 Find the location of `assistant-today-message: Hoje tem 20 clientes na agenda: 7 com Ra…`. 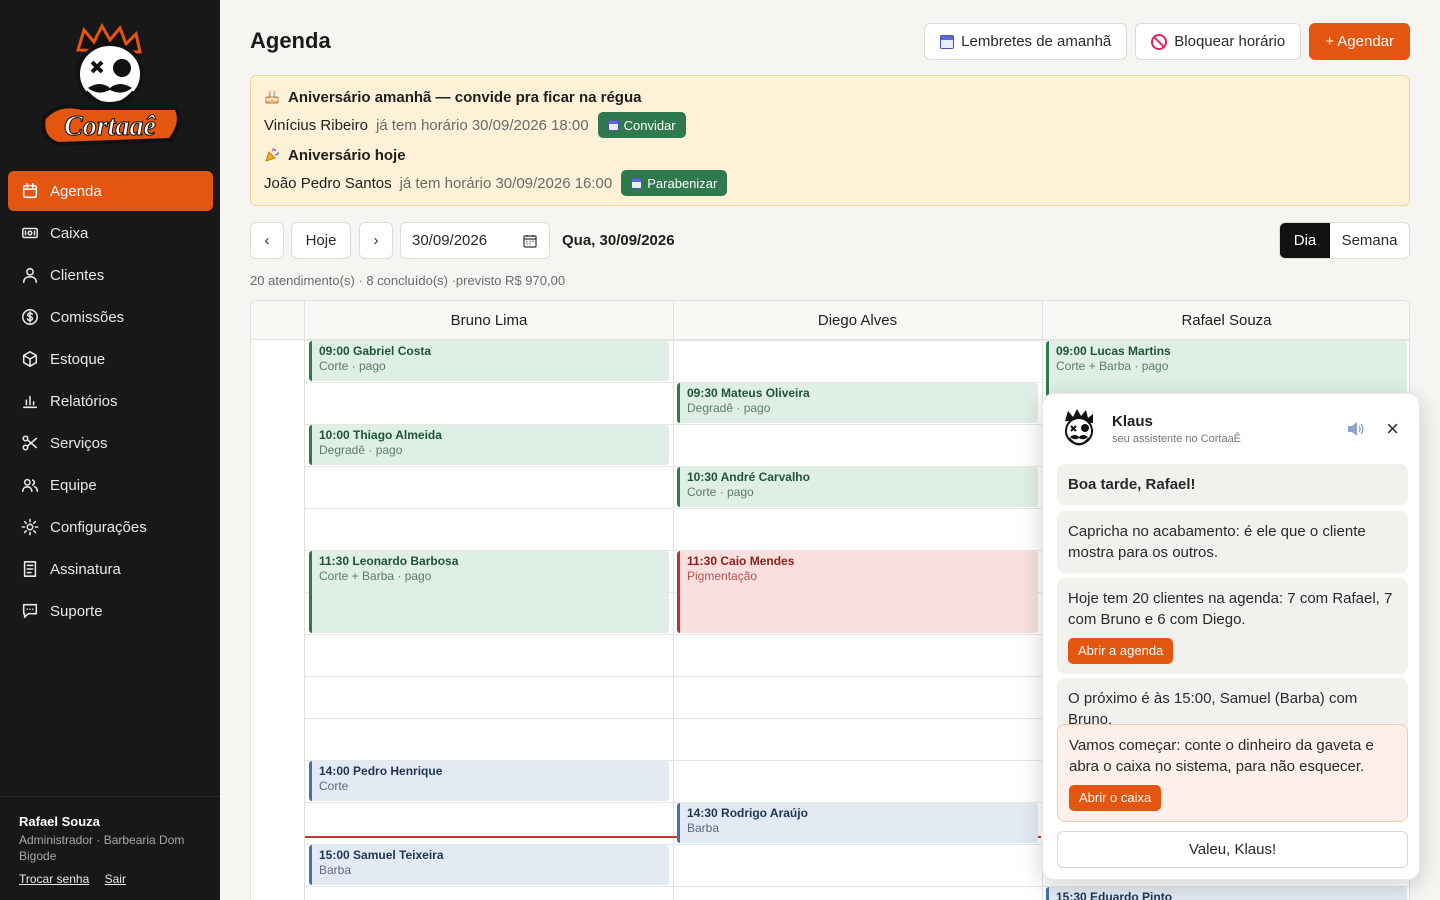

assistant-today-message: Hoje tem 20 clientes na agenda: 7 com Ra… is located at coordinates (1232, 626).